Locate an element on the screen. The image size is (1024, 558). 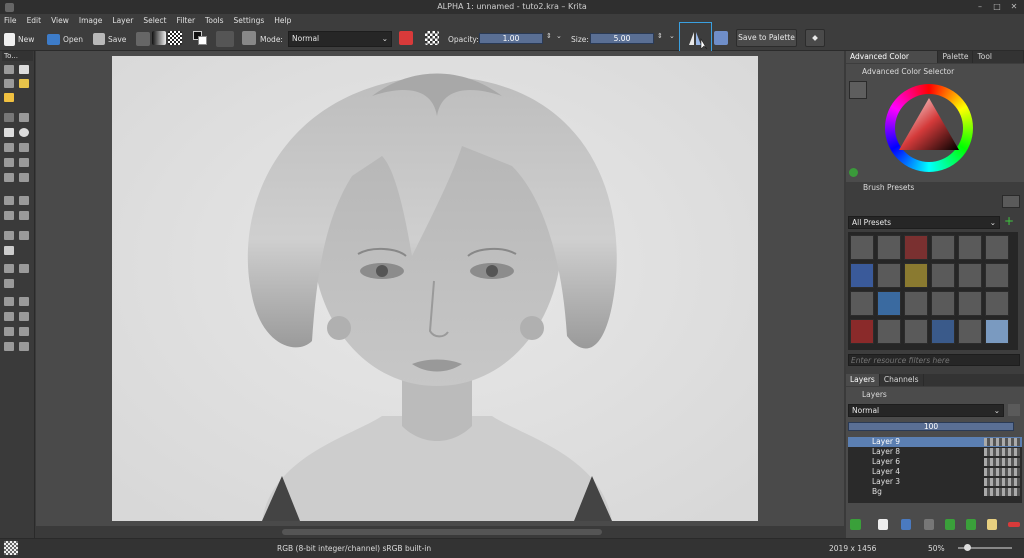
menu-filter: Filter is located at coordinates (185, 20).